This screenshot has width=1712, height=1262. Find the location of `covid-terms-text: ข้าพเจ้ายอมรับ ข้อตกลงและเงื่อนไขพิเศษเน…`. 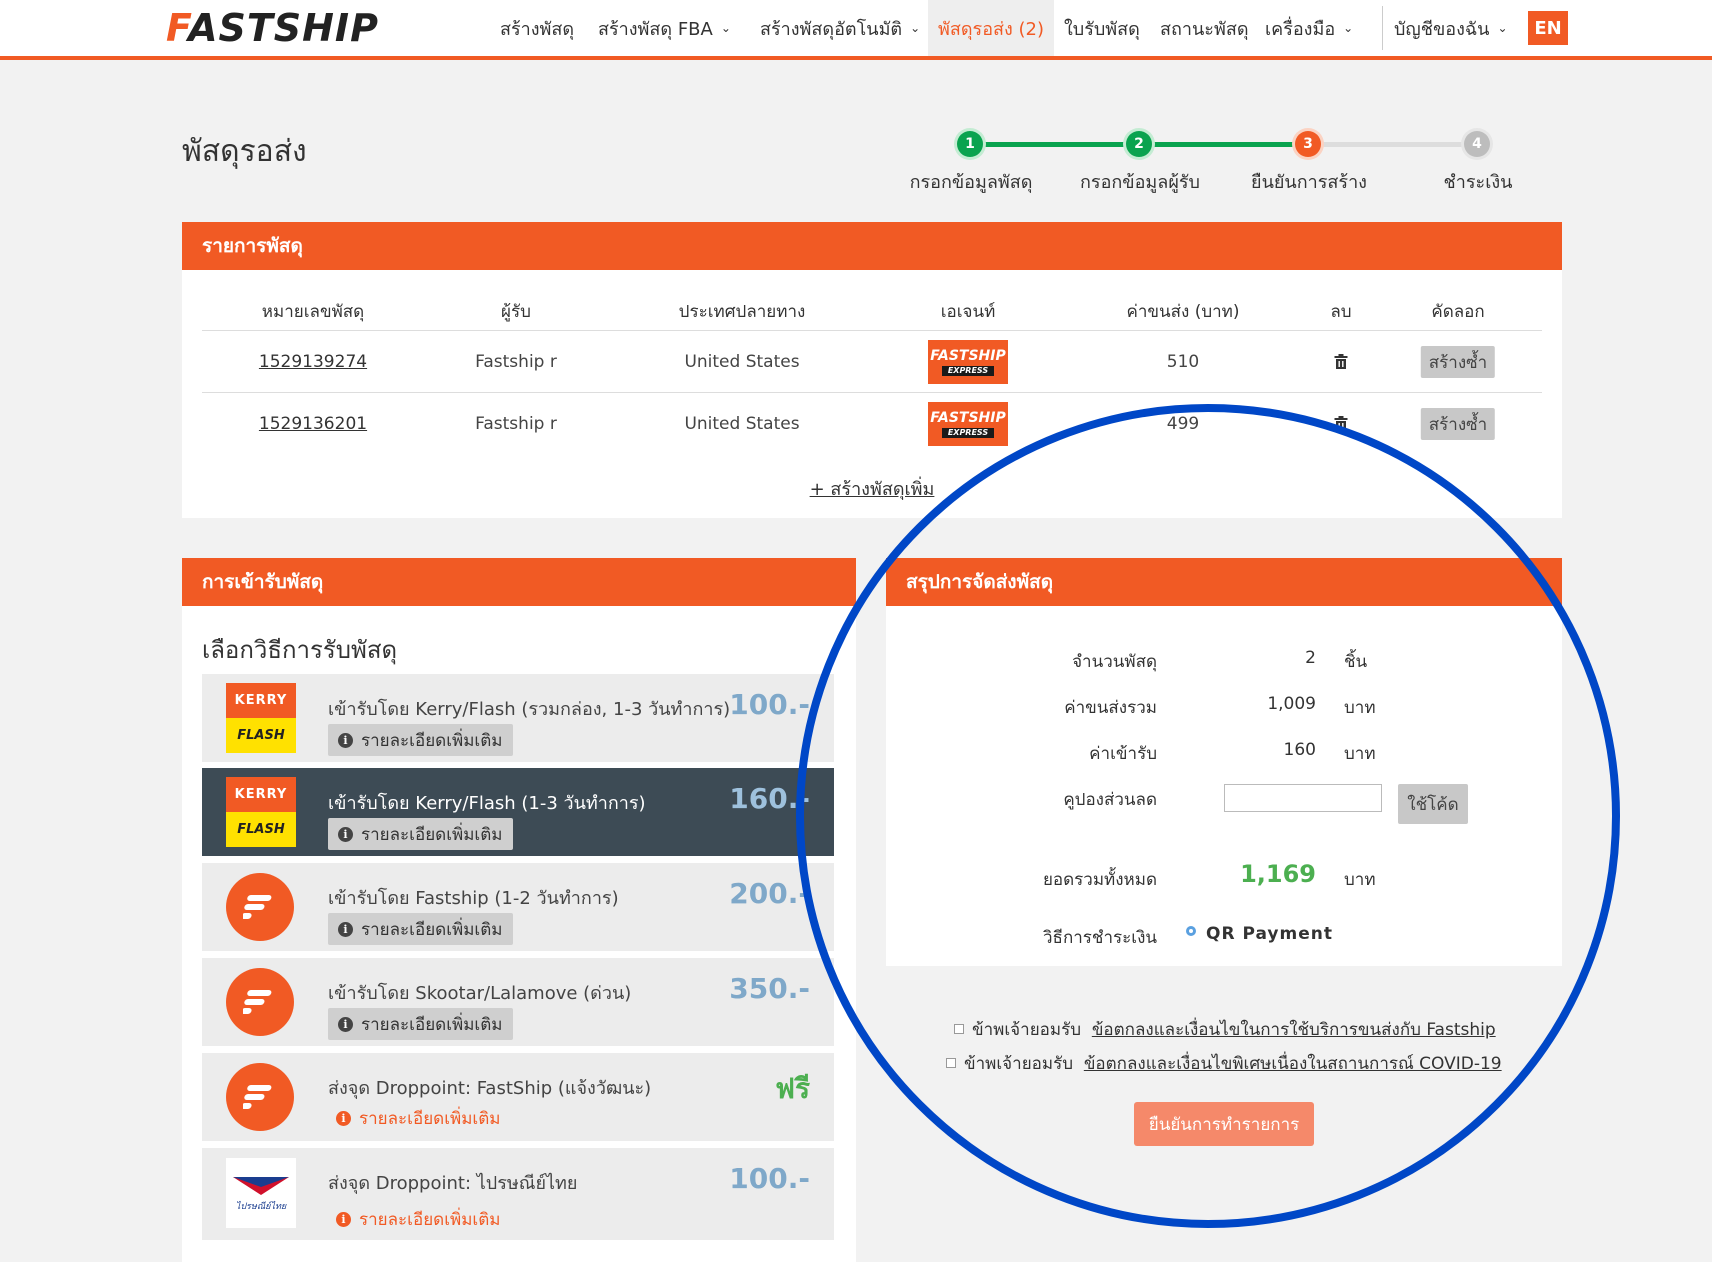

covid-terms-text: ข้าพเจ้ายอมรับ ข้อตกลงและเงื่อนไขพิเศษเน… is located at coordinates (1233, 1064).